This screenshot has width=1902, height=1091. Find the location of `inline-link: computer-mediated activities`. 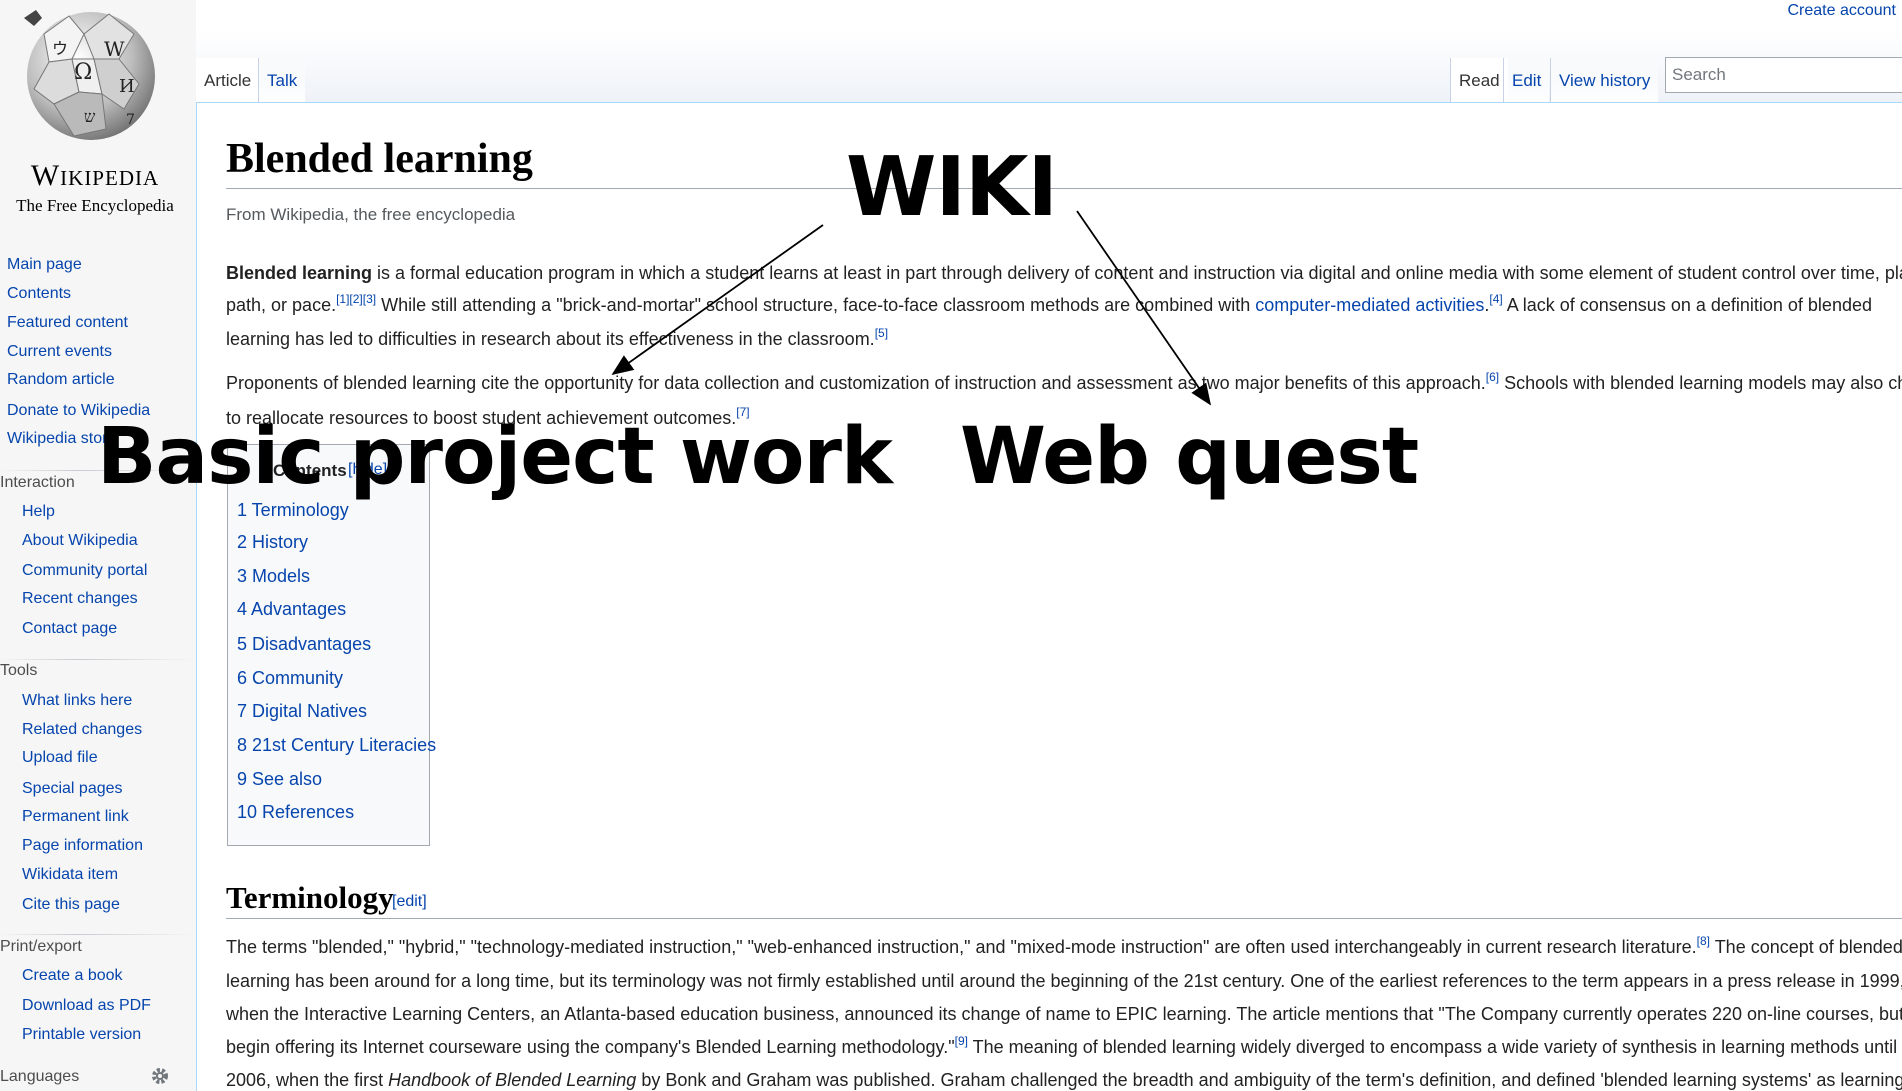

inline-link: computer-mediated activities is located at coordinates (1369, 305).